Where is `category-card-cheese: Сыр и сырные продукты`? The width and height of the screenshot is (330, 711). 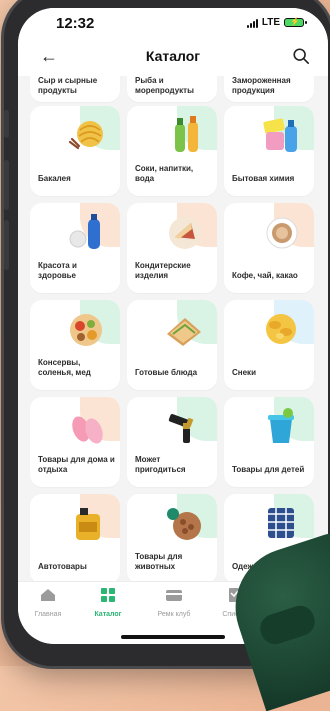 category-card-cheese: Сыр и сырные продукты is located at coordinates (75, 89).